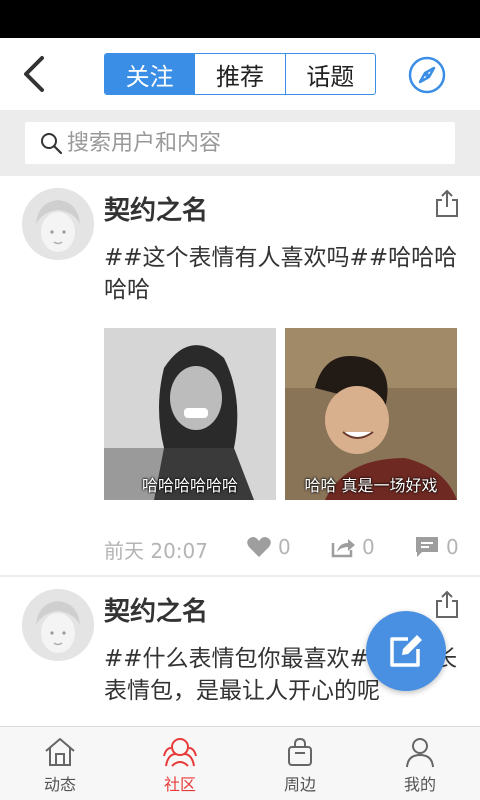 The image size is (480, 800). I want to click on tab-profile: 我的, so click(420, 763).